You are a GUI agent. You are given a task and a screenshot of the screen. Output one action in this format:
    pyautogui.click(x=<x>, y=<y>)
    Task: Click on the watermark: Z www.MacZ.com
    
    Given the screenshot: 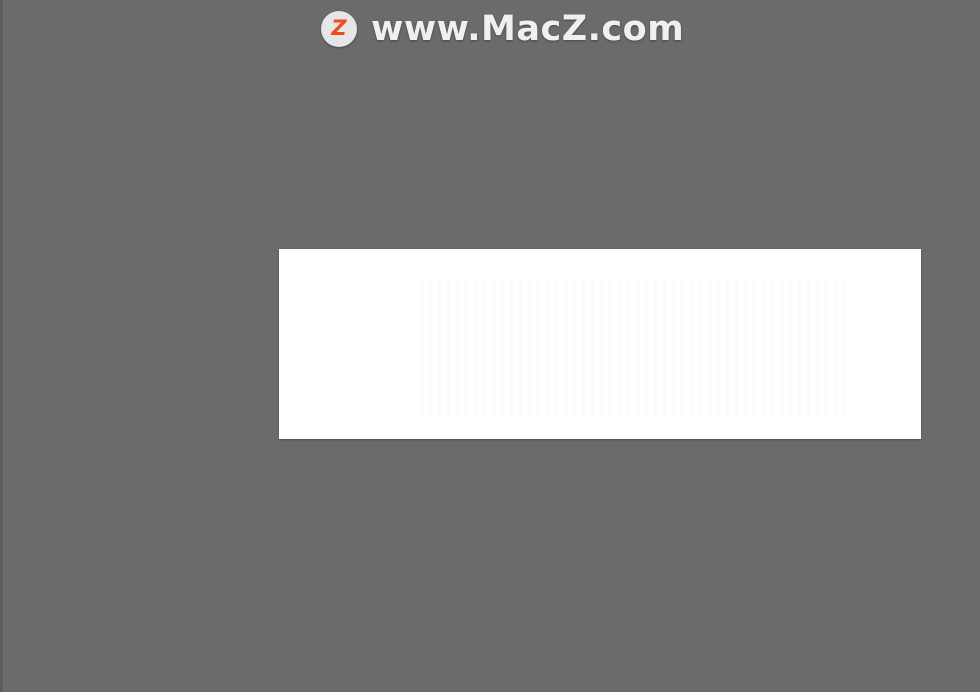 What is the action you would take?
    pyautogui.click(x=503, y=29)
    